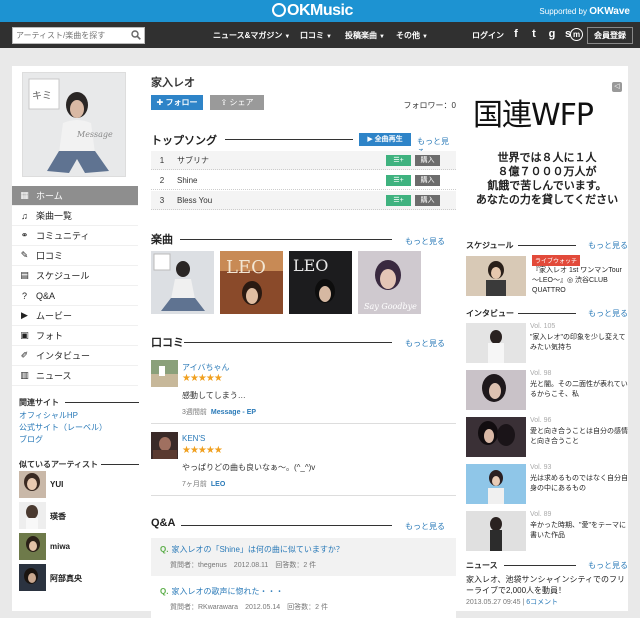  What do you see at coordinates (74, 546) in the screenshot?
I see `similar-artist-miwa: miwa` at bounding box center [74, 546].